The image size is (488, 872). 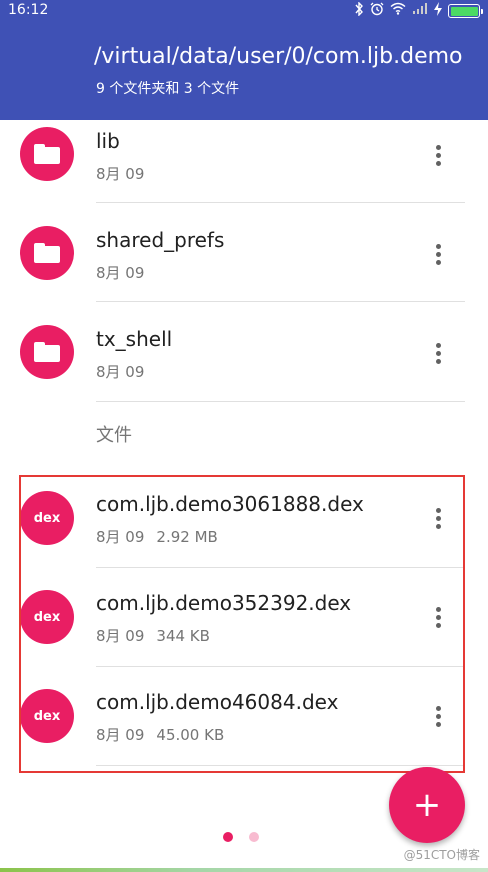 What do you see at coordinates (278, 56) in the screenshot?
I see `current-path-title: /virtual/data/user/0/com.ljb.demo` at bounding box center [278, 56].